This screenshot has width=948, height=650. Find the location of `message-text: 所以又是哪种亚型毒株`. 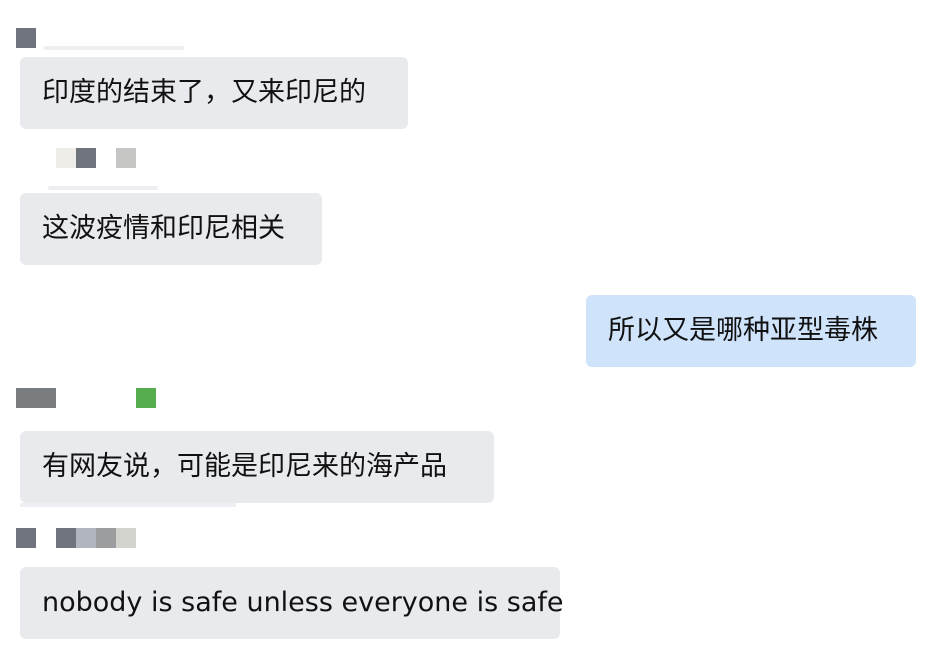

message-text: 所以又是哪种亚型毒株 is located at coordinates (743, 330).